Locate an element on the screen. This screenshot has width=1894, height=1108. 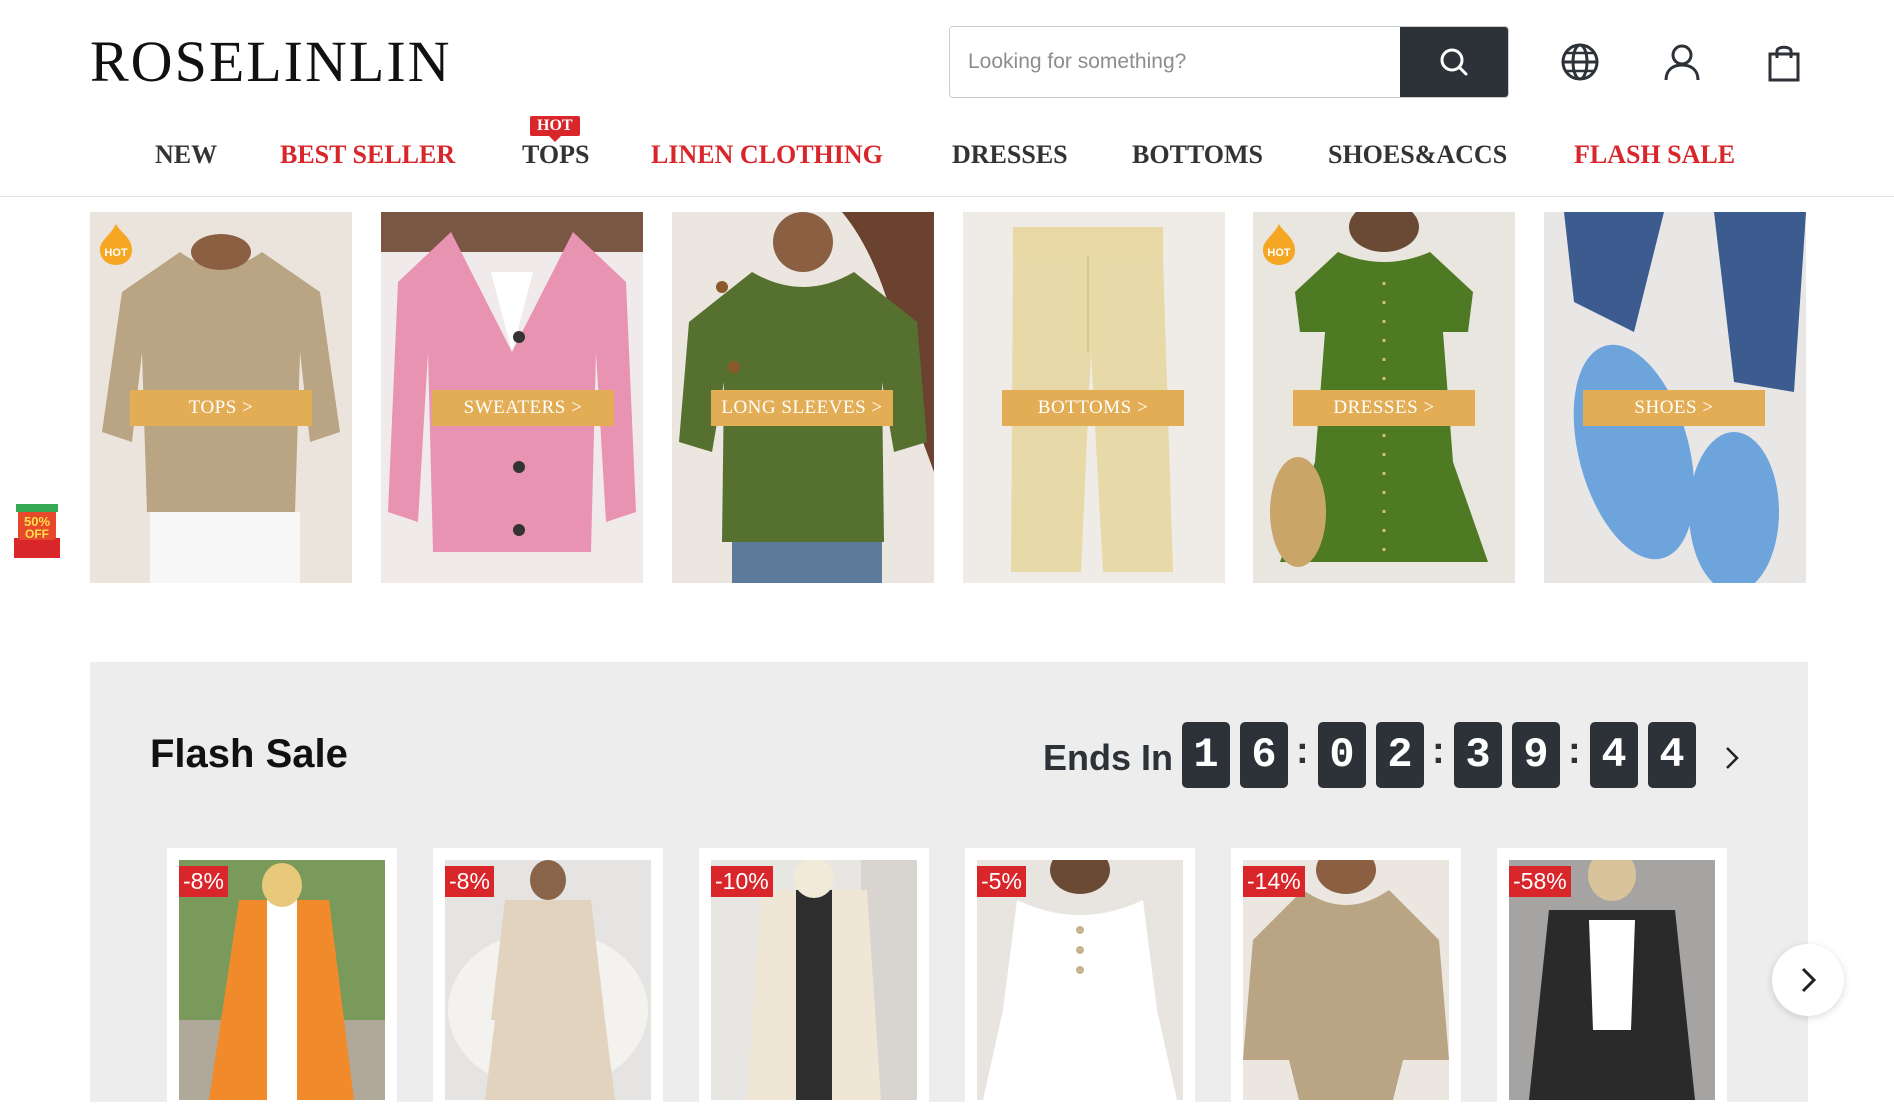
countdown-digit: 3 is located at coordinates (1478, 755).